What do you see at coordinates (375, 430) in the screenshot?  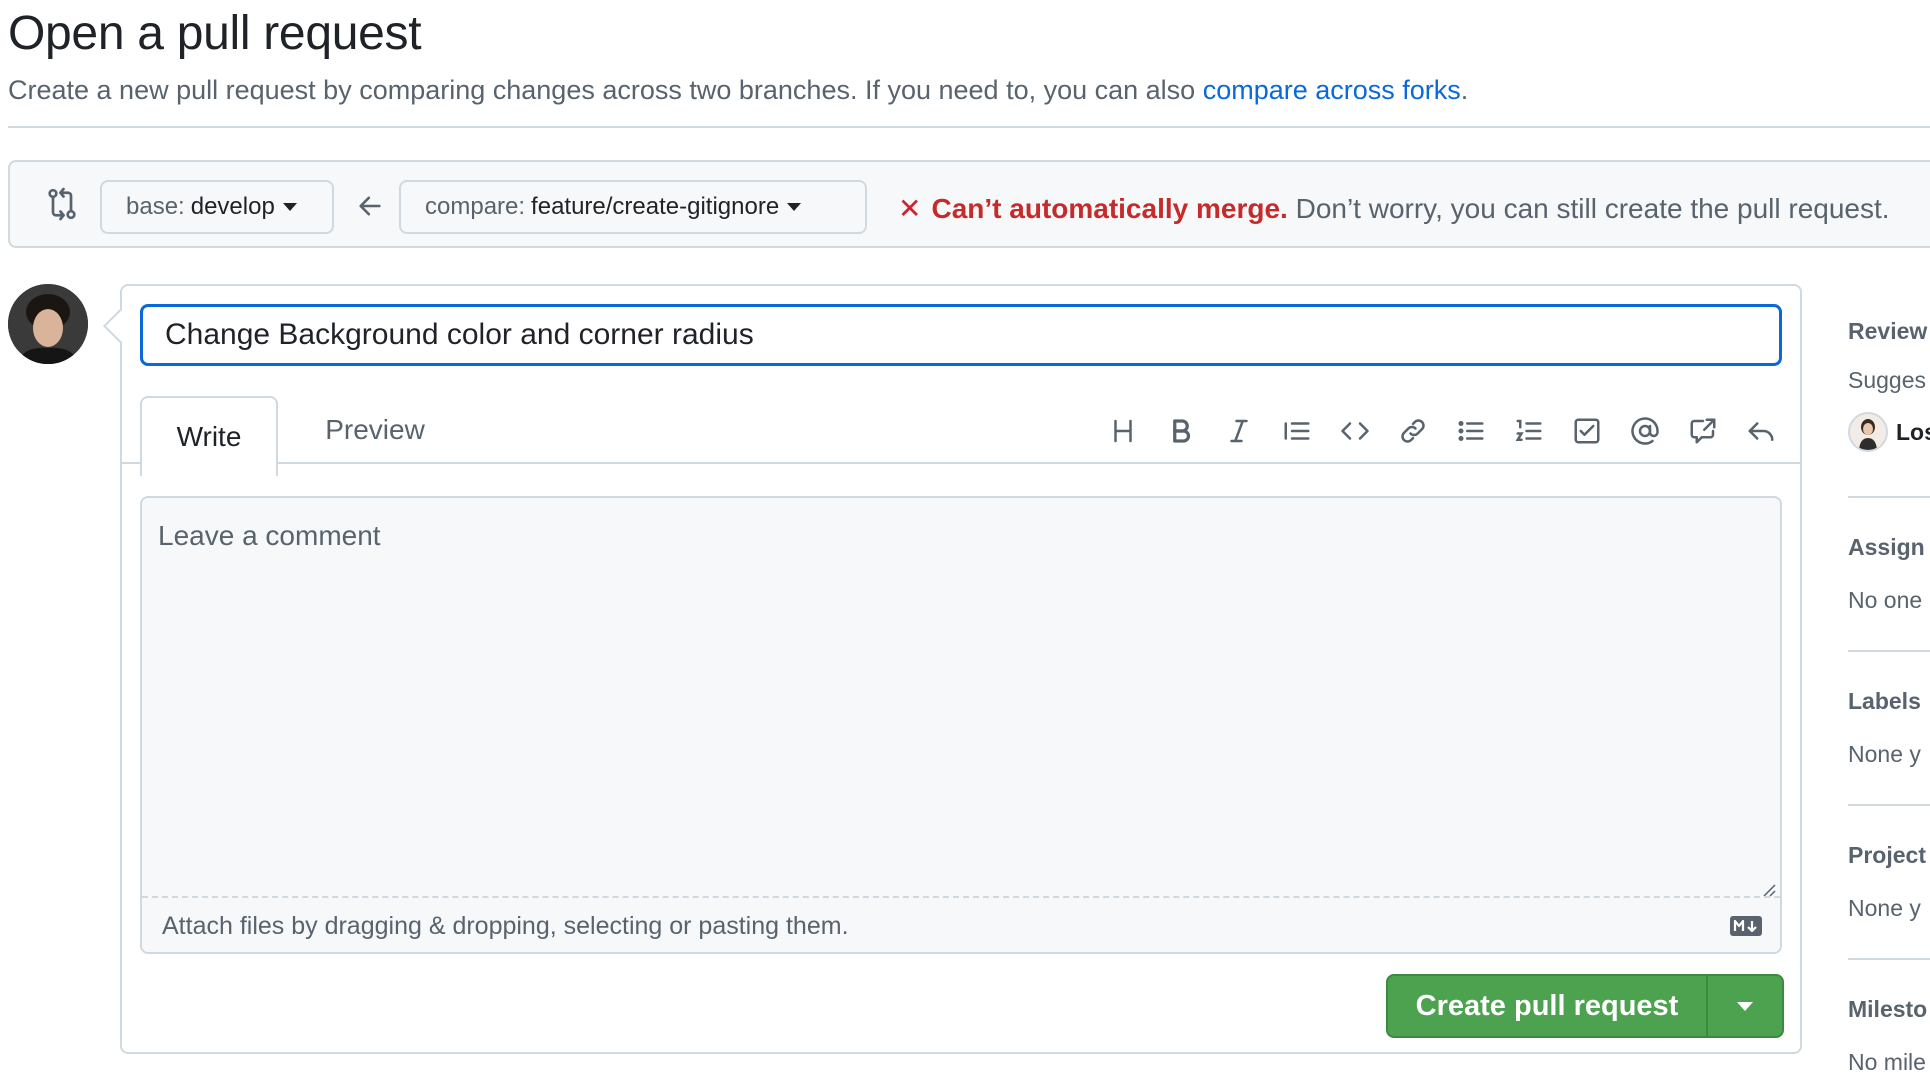 I see `tab-preview: Preview` at bounding box center [375, 430].